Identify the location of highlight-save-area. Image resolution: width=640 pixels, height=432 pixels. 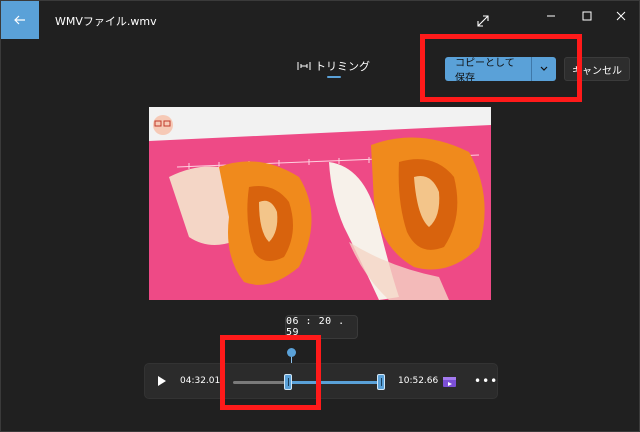
(501, 68).